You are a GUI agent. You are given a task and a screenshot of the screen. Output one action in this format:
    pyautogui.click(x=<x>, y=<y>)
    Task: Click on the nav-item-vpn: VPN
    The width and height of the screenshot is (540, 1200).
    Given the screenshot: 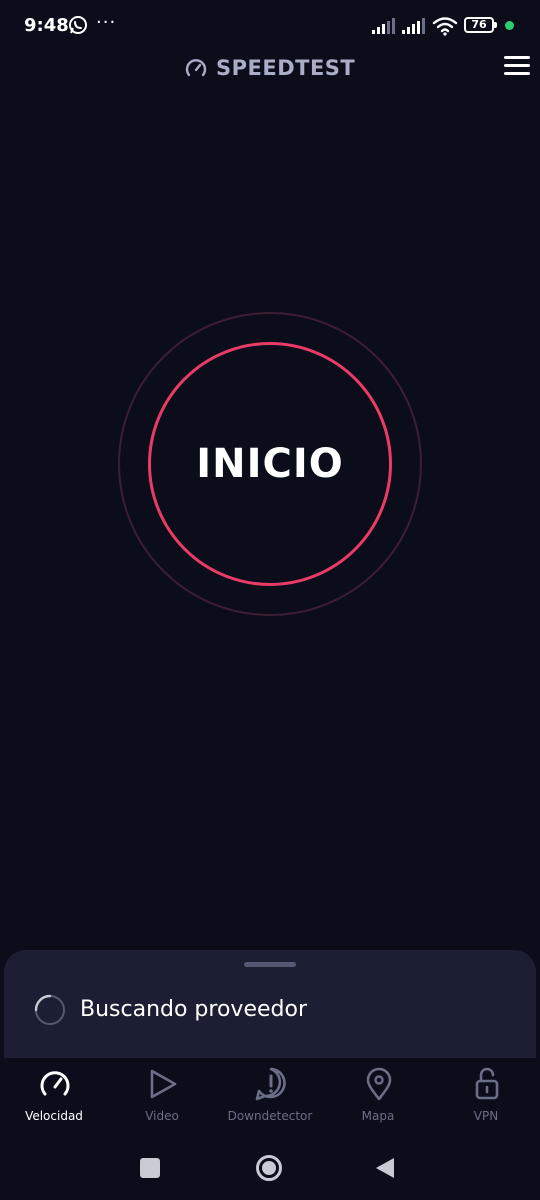 What is the action you would take?
    pyautogui.click(x=486, y=1096)
    